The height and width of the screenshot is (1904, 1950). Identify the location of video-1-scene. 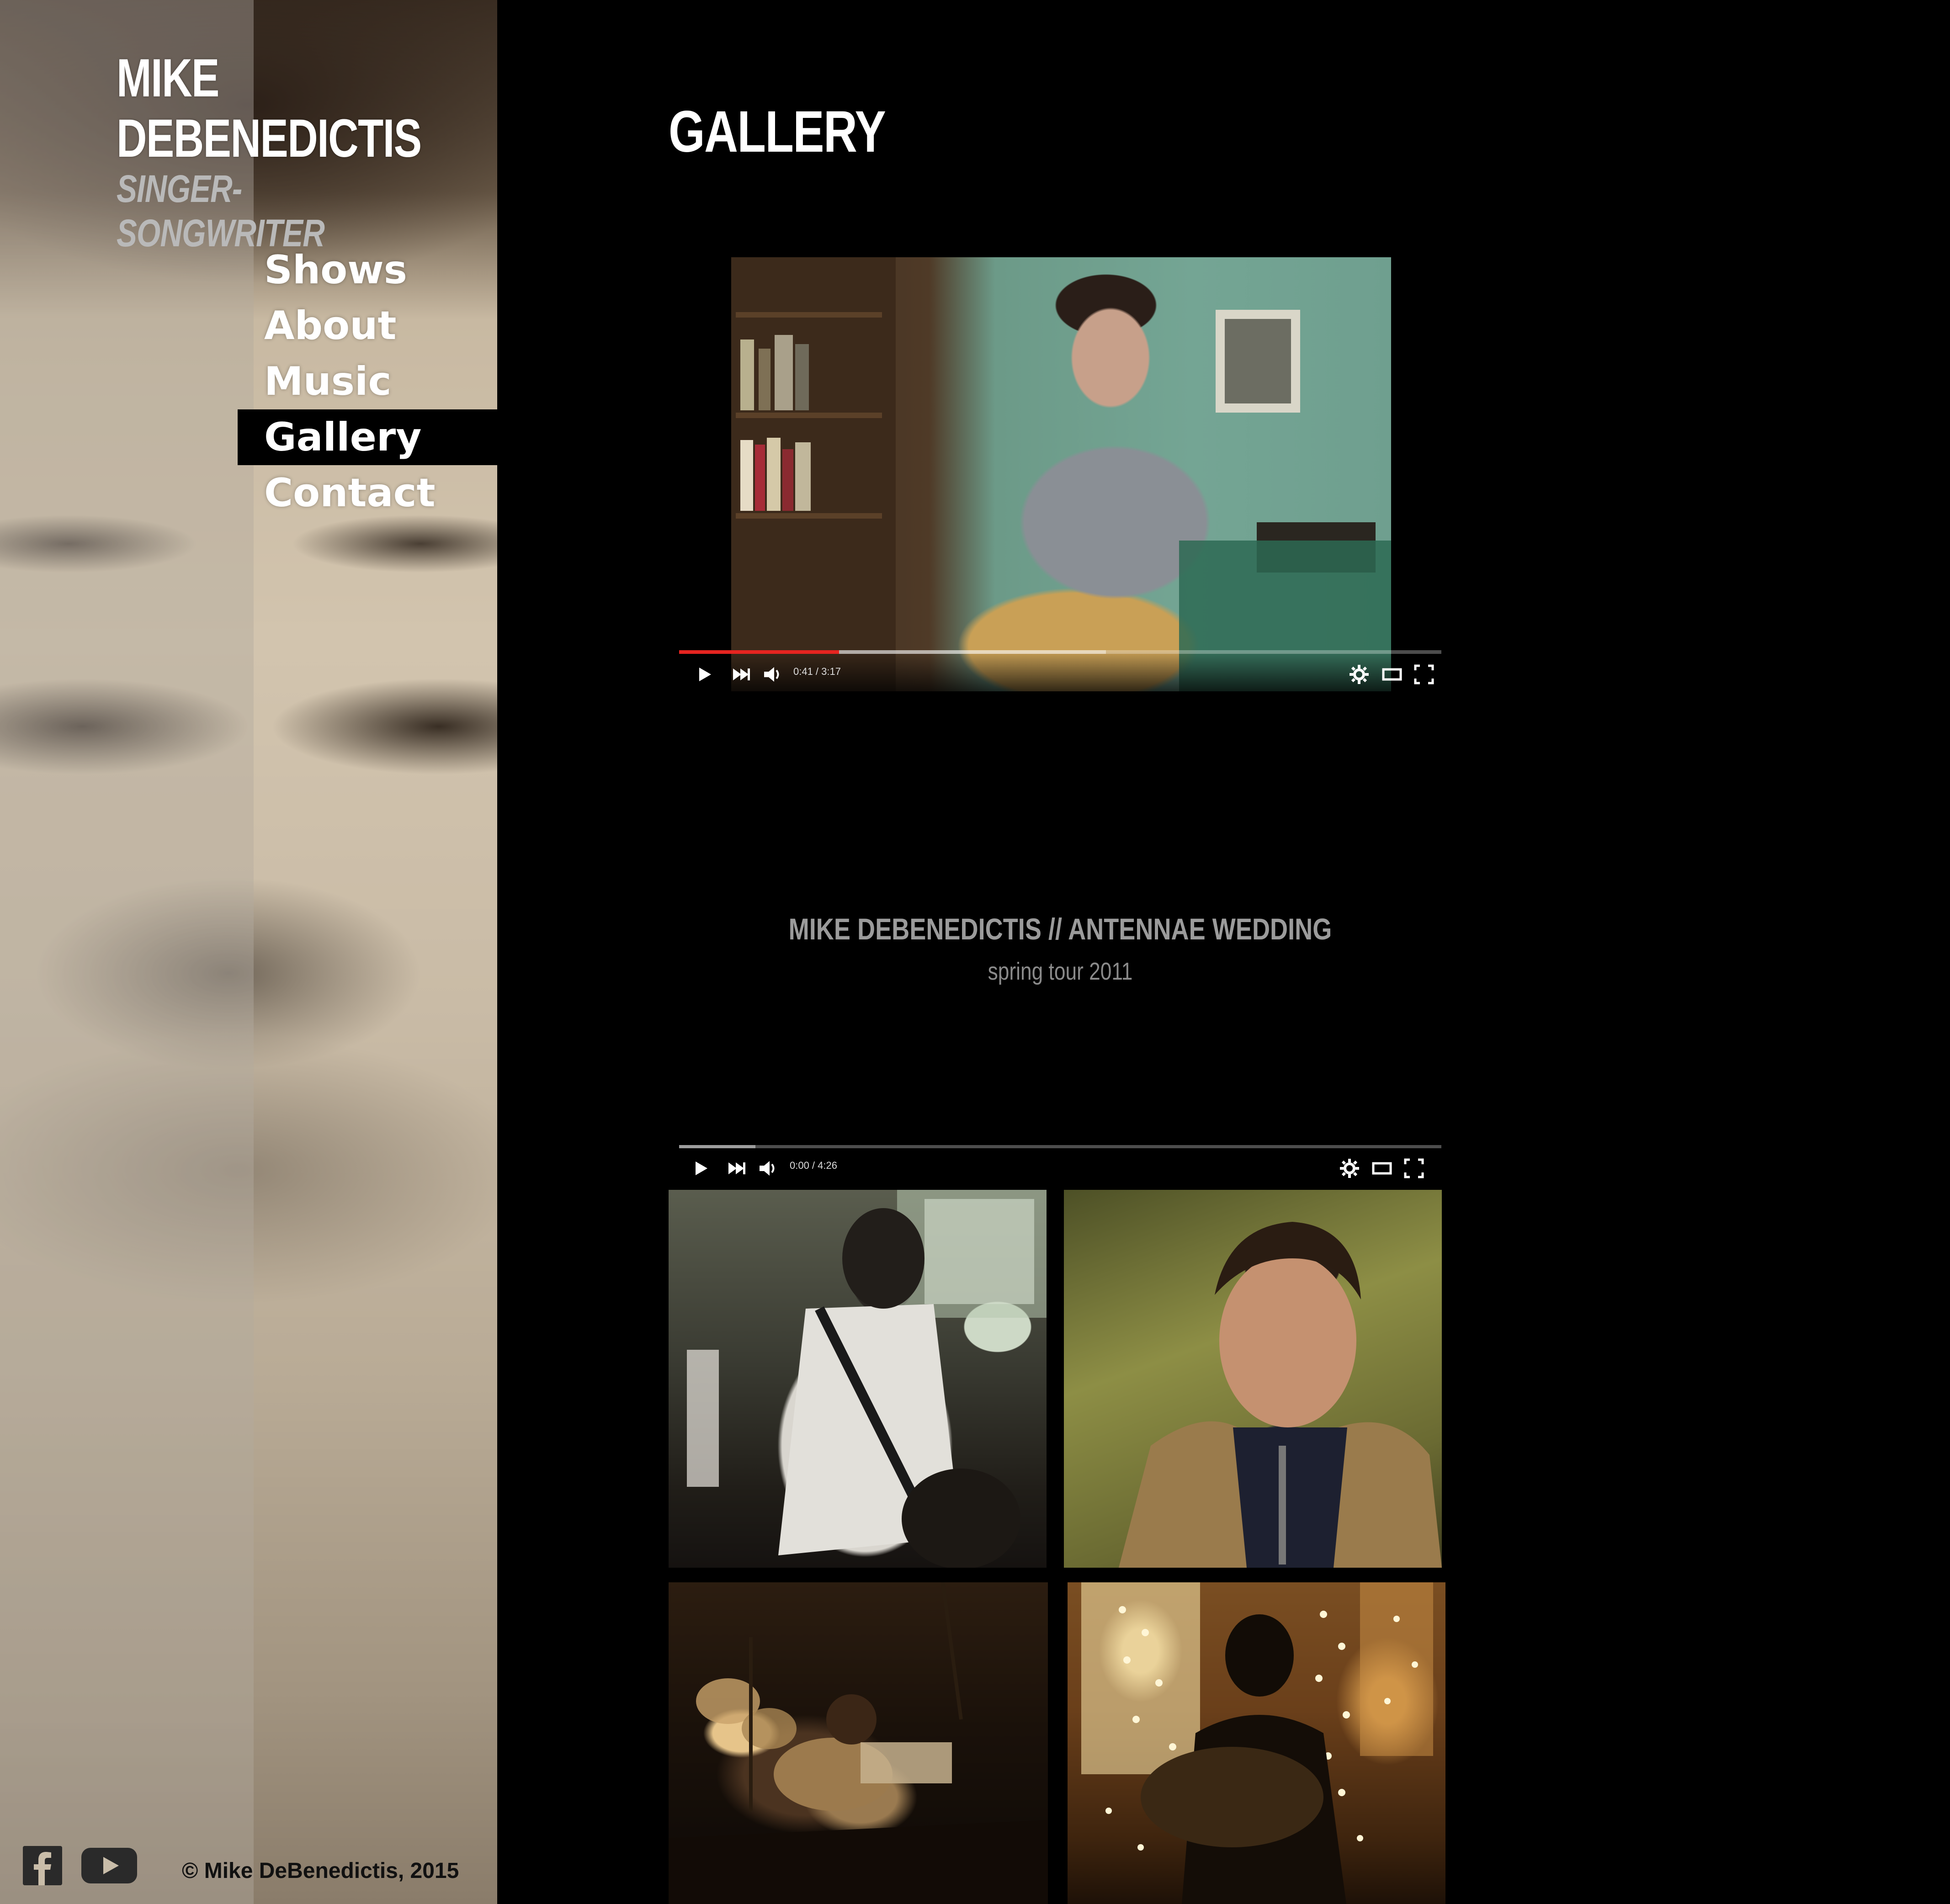
(1061, 474).